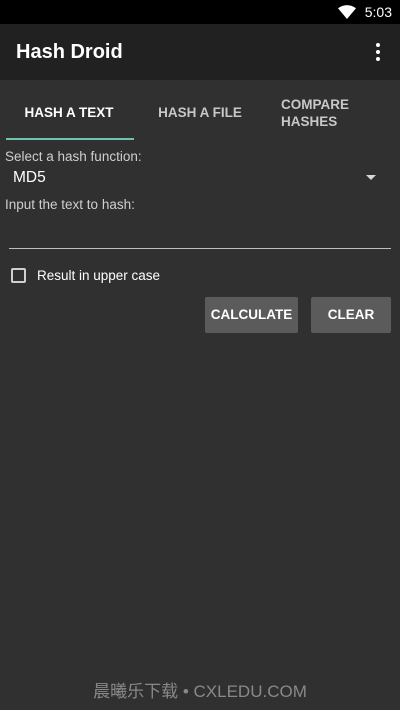 This screenshot has height=710, width=400. I want to click on calculate-button: CALCULATE, so click(251, 315).